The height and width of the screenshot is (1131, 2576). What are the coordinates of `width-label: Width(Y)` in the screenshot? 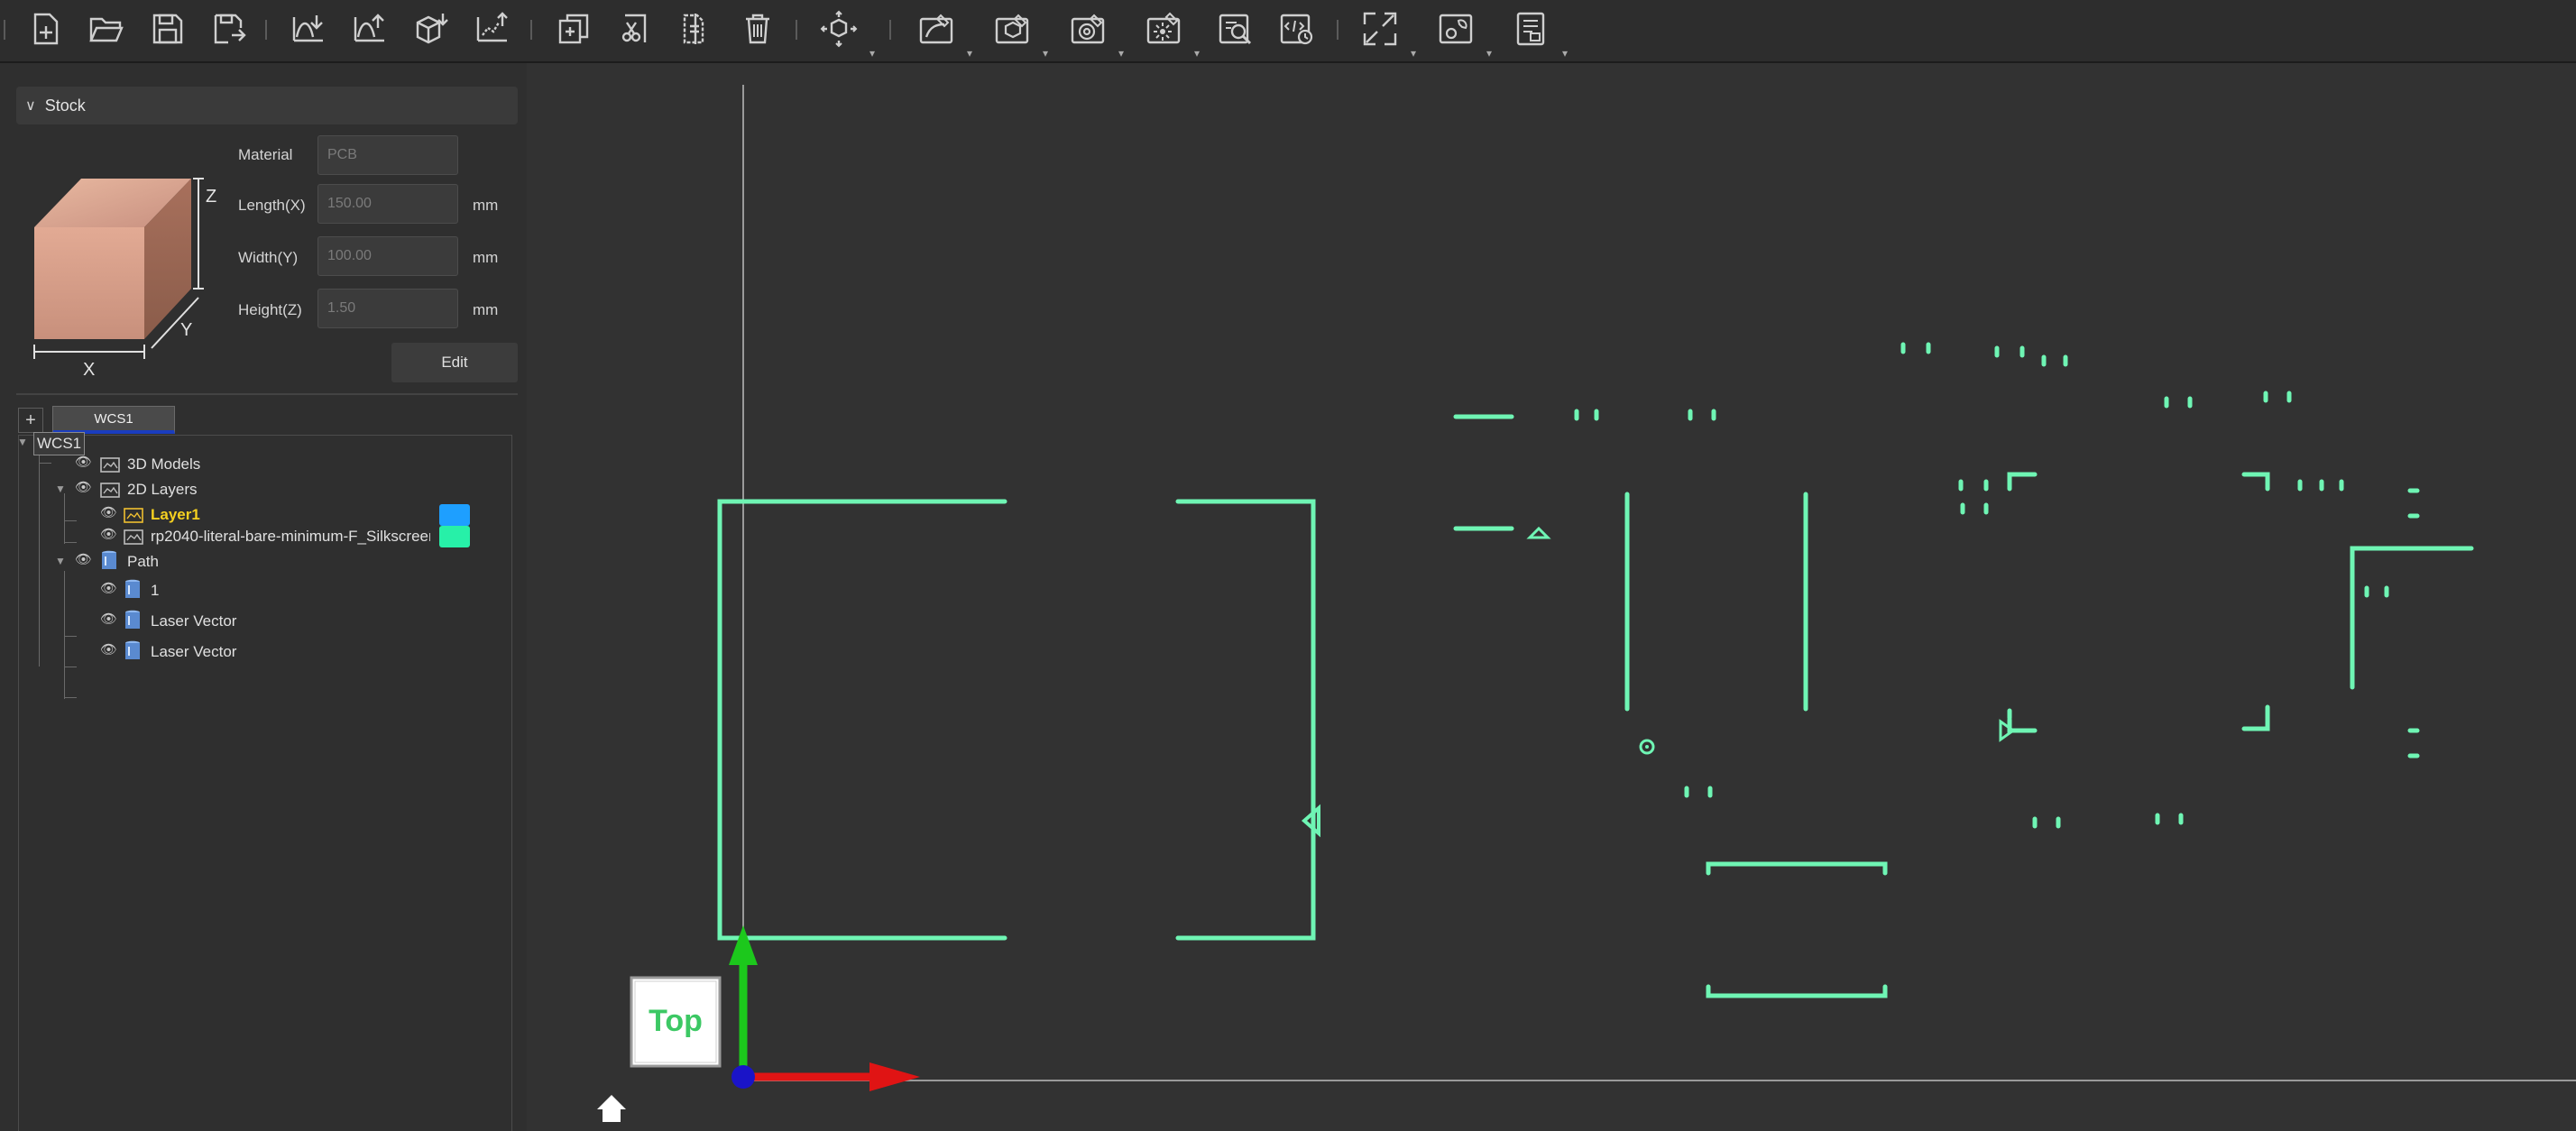 It's located at (269, 257).